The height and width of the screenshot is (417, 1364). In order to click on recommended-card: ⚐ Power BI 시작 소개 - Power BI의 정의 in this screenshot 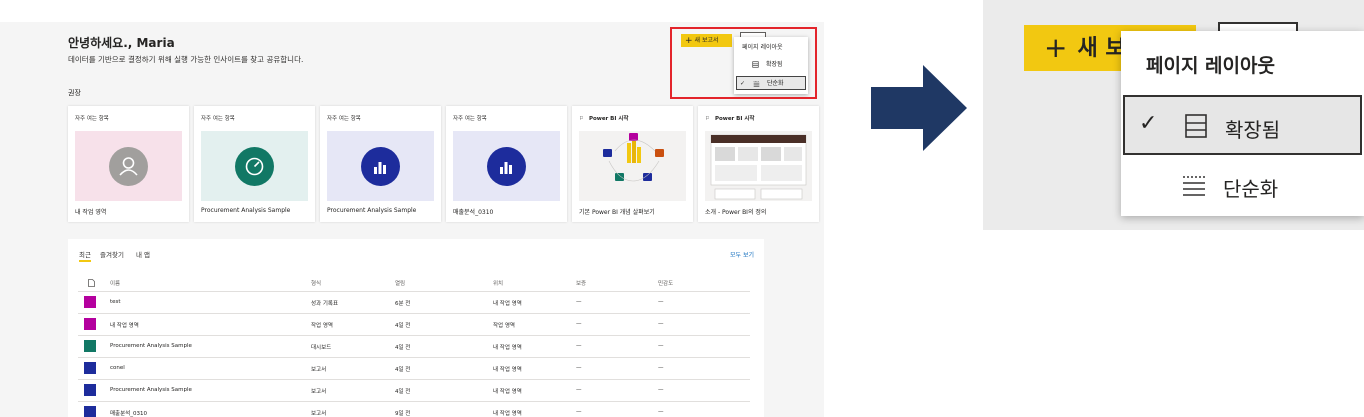, I will do `click(758, 164)`.